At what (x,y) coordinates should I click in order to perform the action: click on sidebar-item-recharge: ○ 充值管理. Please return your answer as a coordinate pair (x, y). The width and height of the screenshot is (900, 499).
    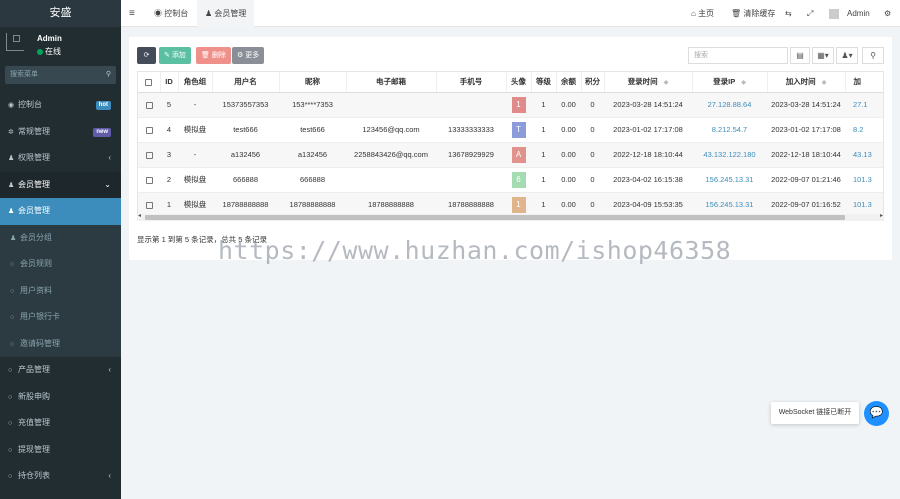
    Looking at the image, I should click on (60, 423).